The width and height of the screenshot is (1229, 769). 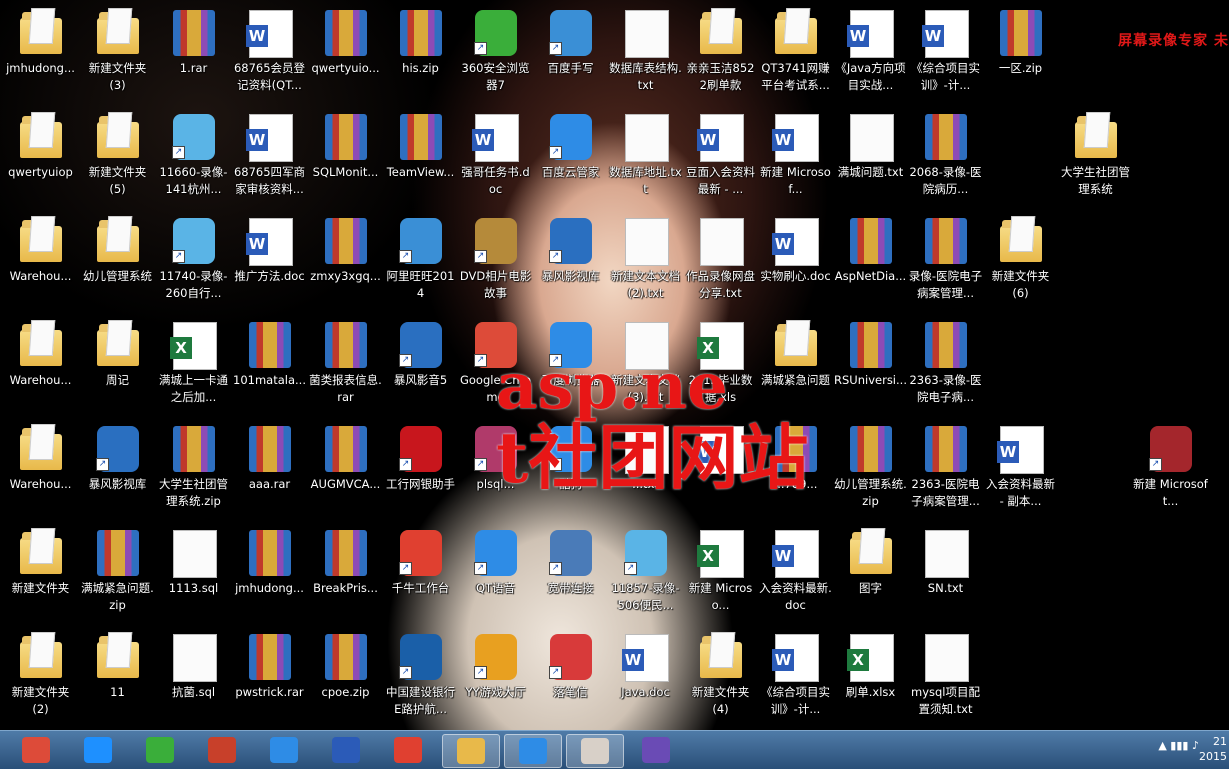 What do you see at coordinates (1195, 745) in the screenshot?
I see `volume-icon: ♪` at bounding box center [1195, 745].